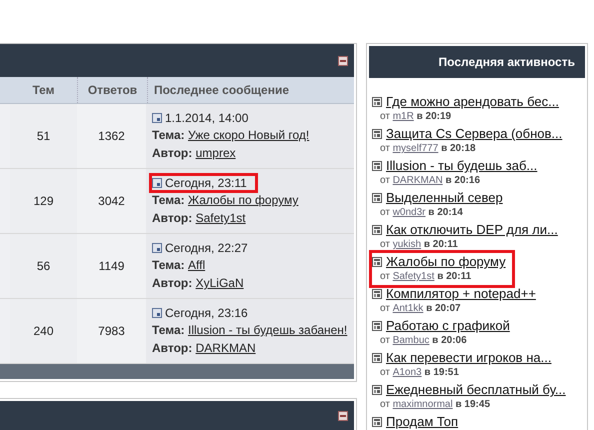 The height and width of the screenshot is (430, 594). Describe the element at coordinates (268, 330) in the screenshot. I see `topic-link: Illusion - ты будешь забанен!` at that location.